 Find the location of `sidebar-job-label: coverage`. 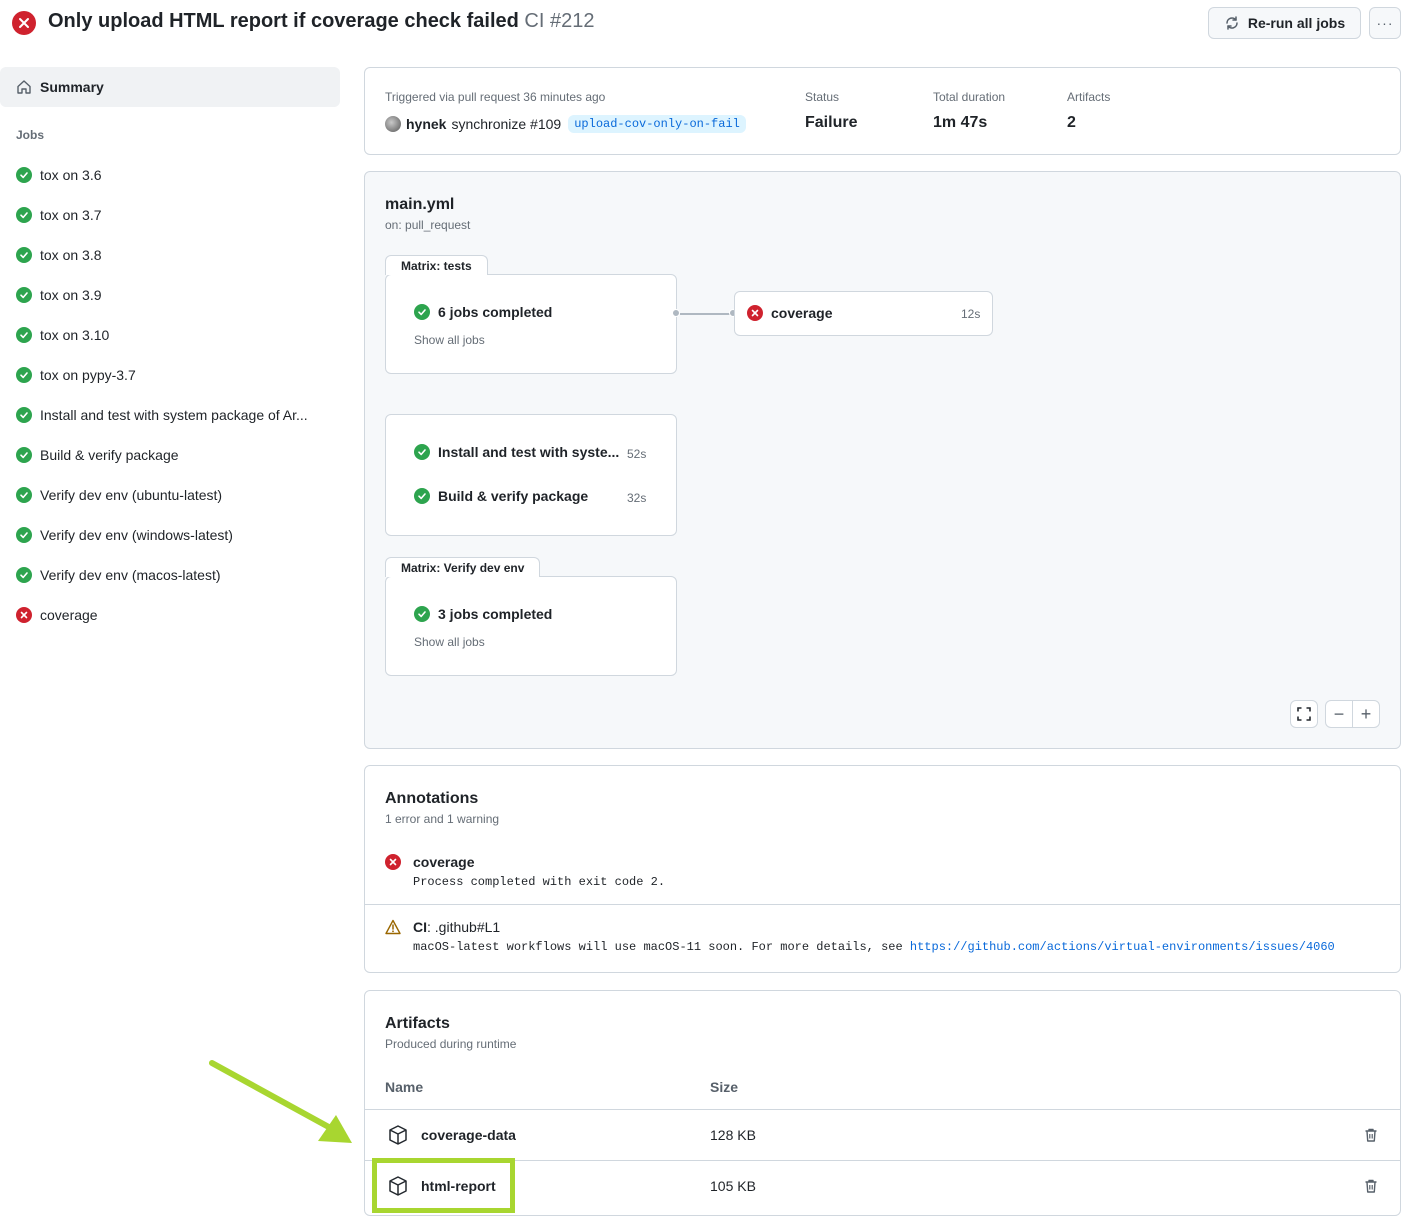

sidebar-job-label: coverage is located at coordinates (69, 615).